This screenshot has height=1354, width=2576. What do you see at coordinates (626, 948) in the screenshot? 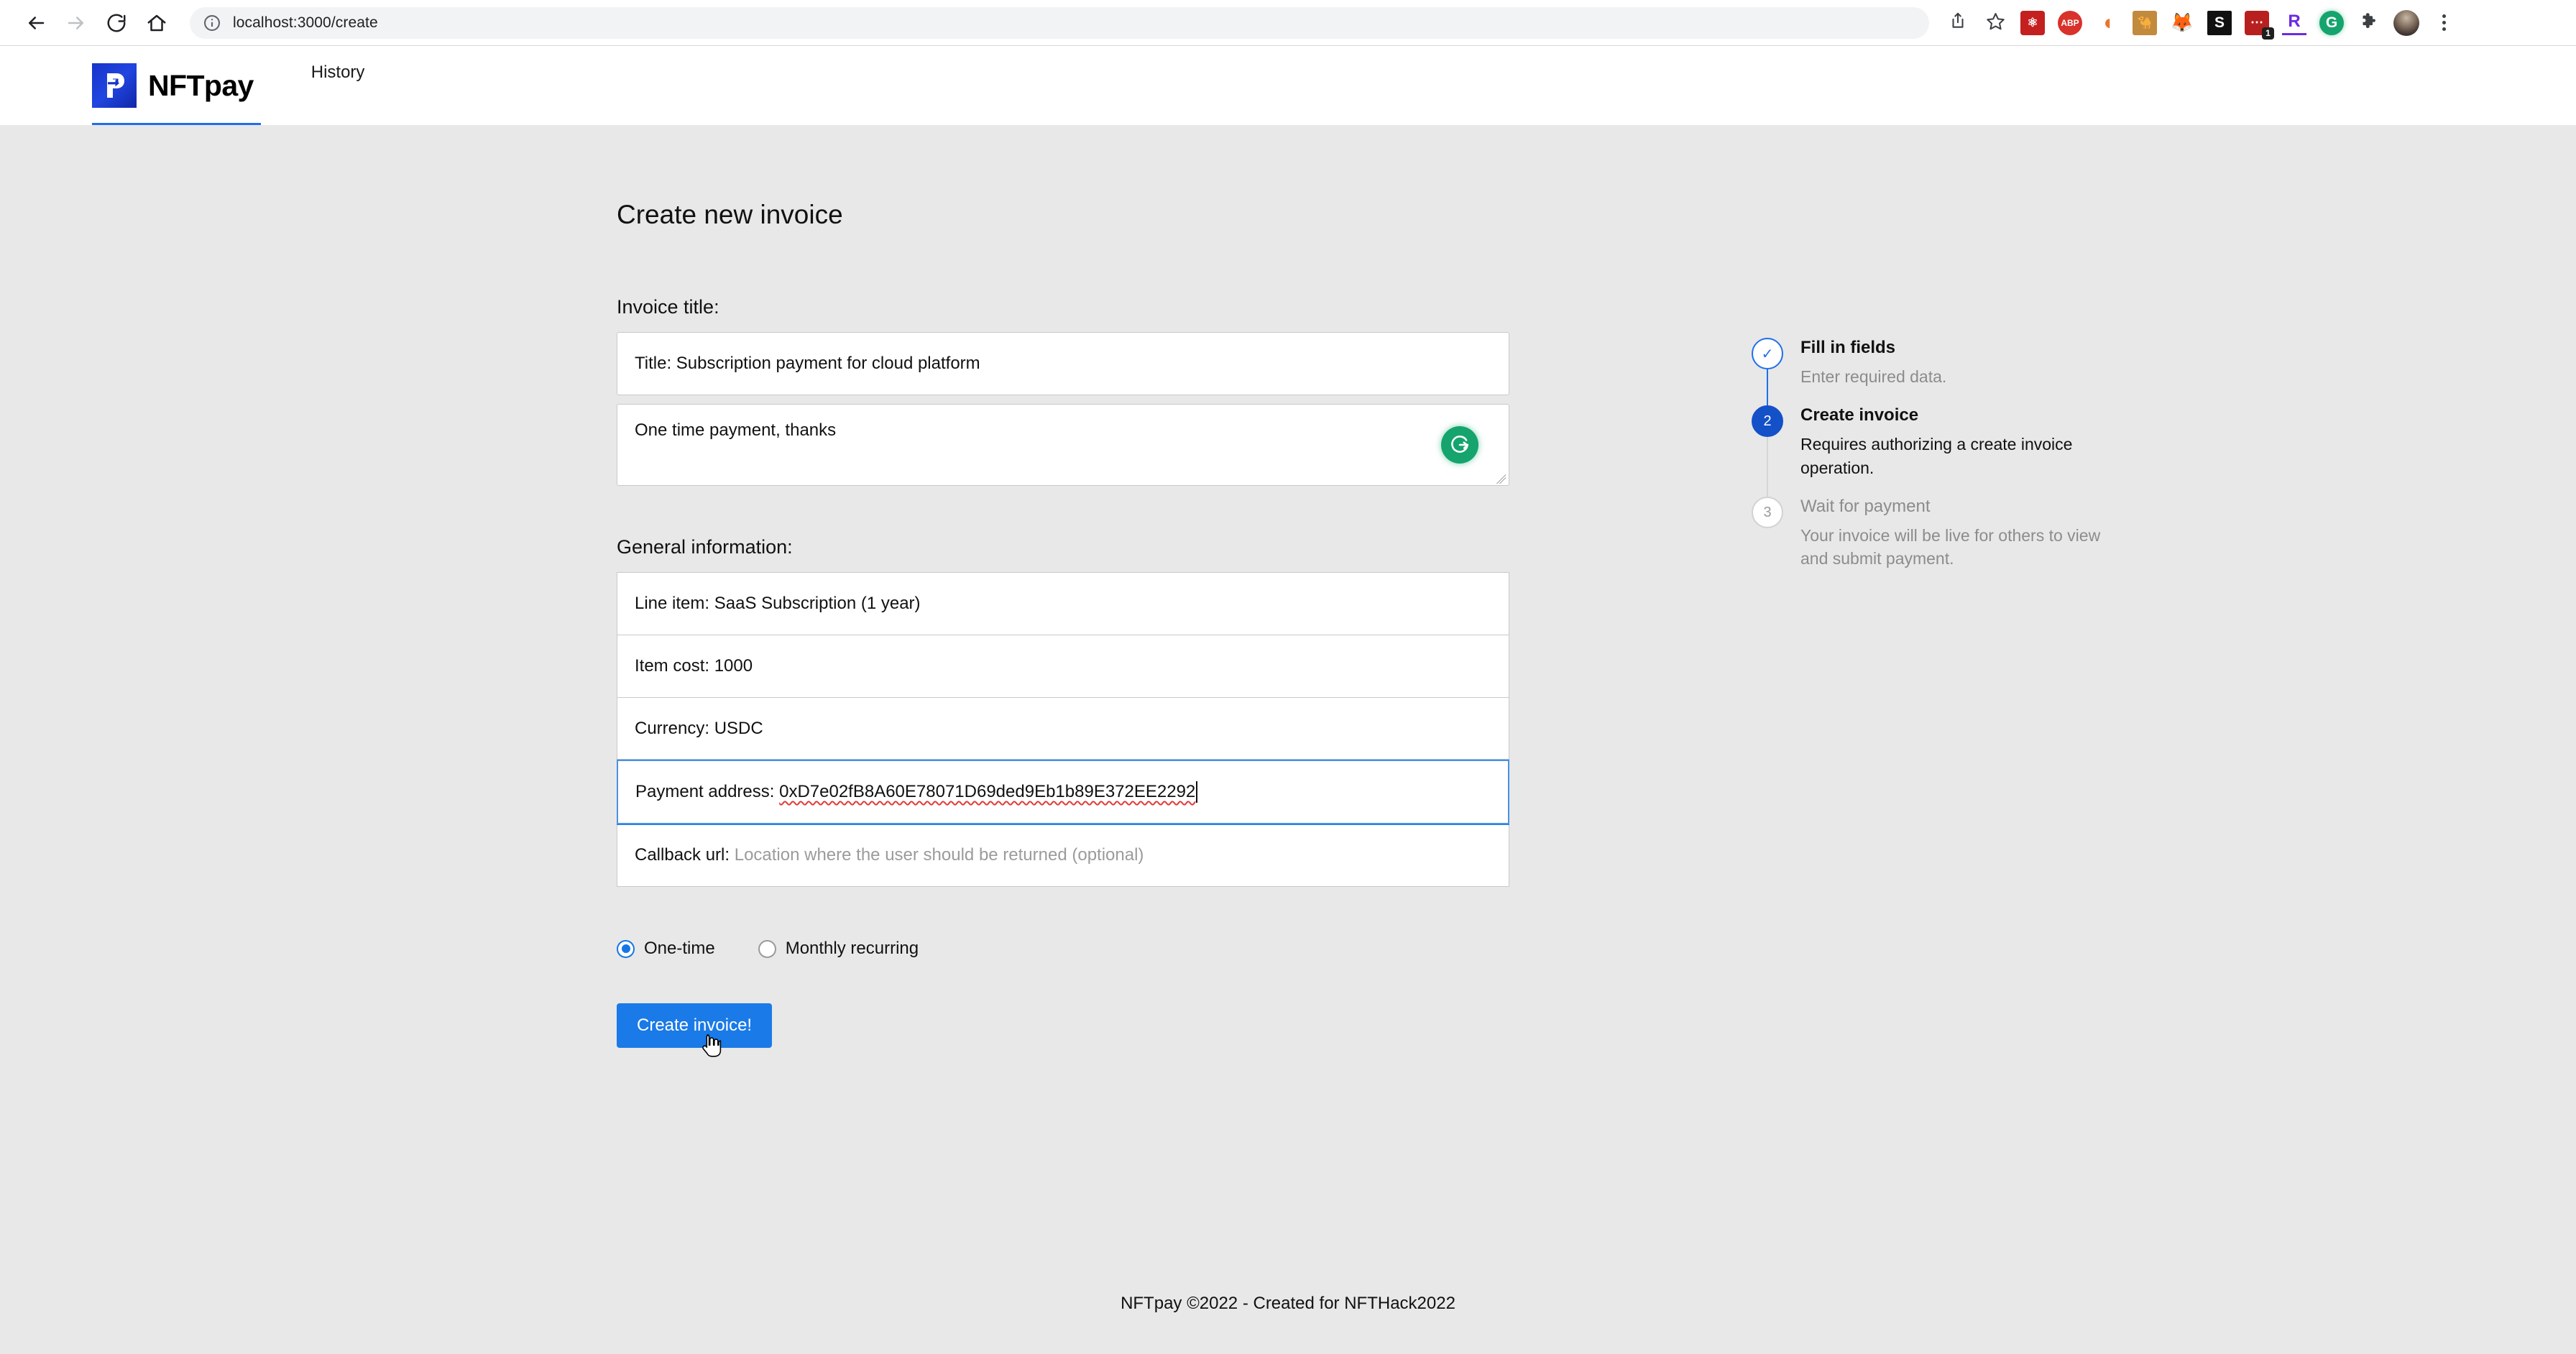
I see `radio-one-time-indicator` at bounding box center [626, 948].